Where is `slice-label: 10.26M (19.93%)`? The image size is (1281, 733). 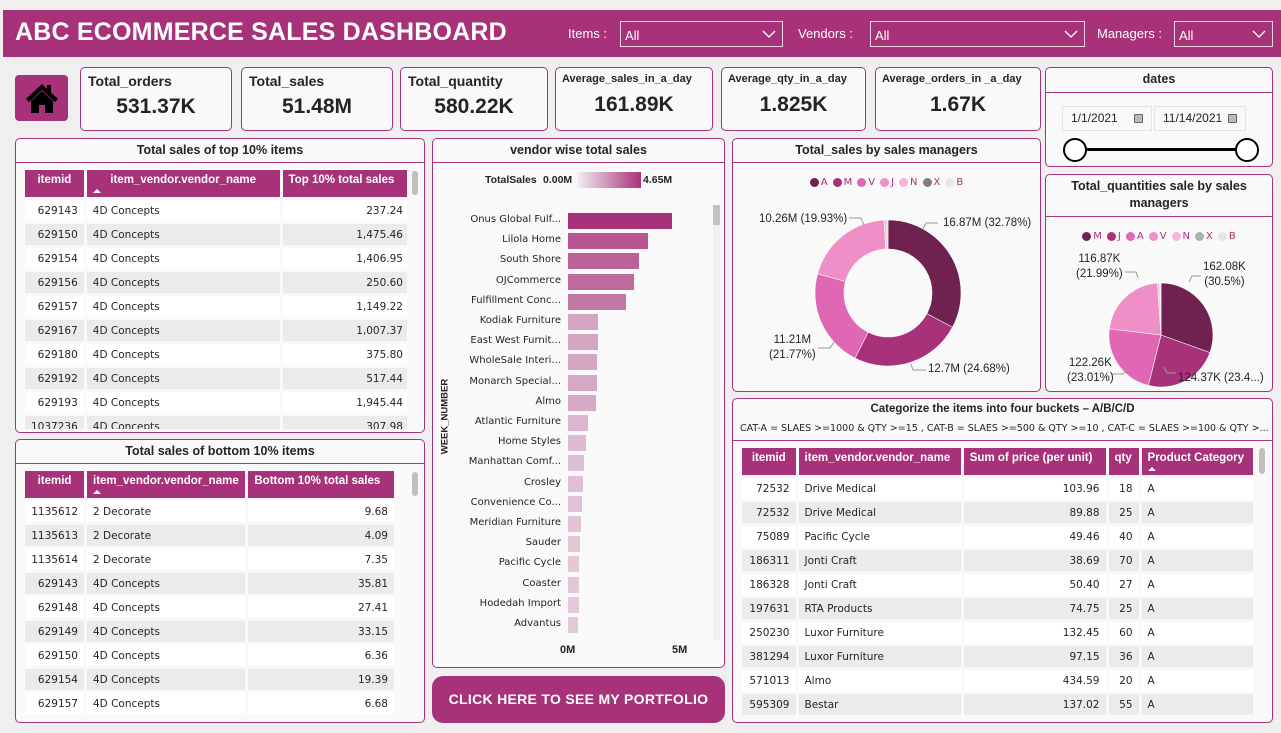 slice-label: 10.26M (19.93%) is located at coordinates (803, 219).